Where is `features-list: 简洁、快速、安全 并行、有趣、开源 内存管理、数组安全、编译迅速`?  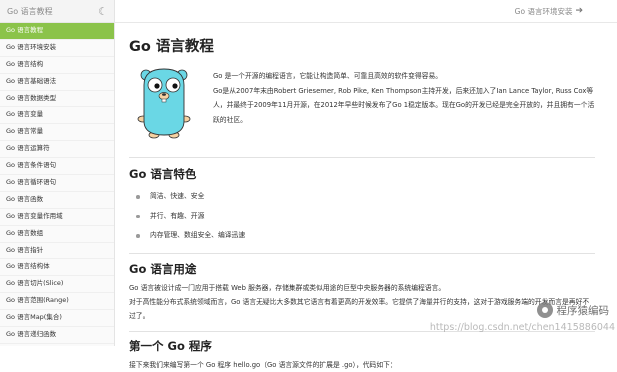 features-list: 简洁、快速、安全 并行、有趣、开源 内存管理、数组安全、编译迅速 is located at coordinates (362, 216).